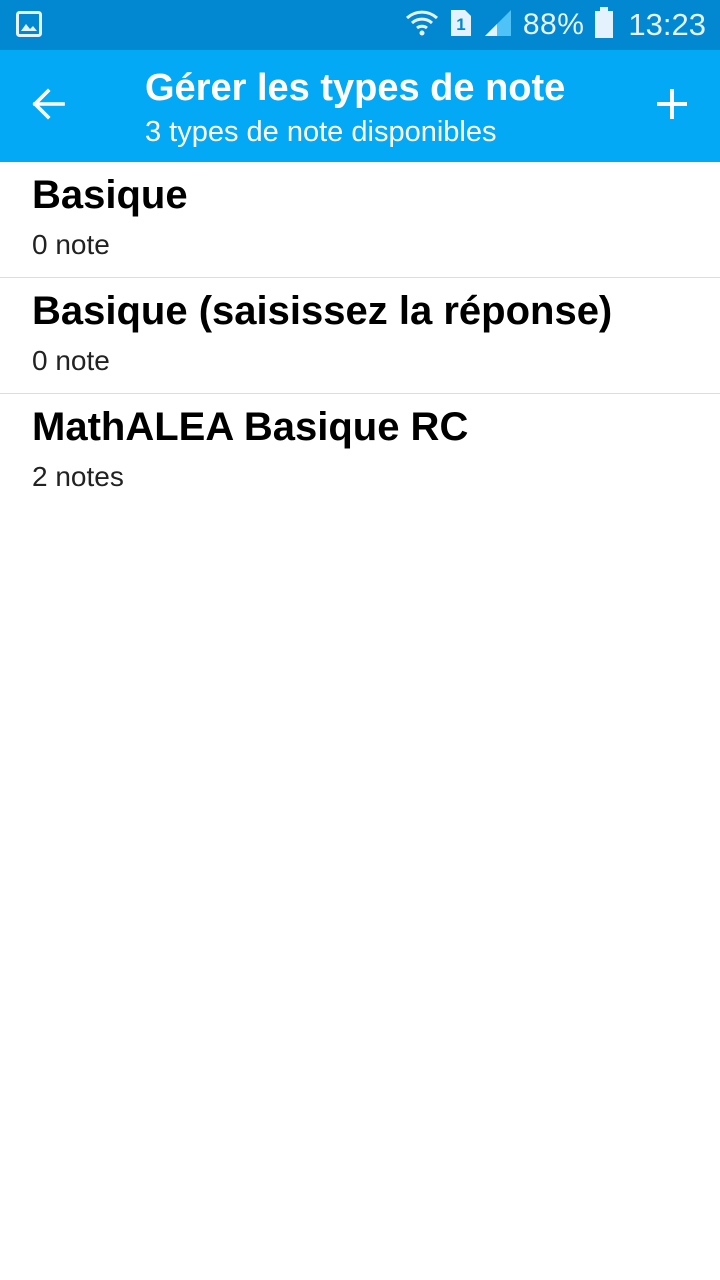 Image resolution: width=720 pixels, height=1280 pixels. I want to click on status-indicators: 1 88% 13:23, so click(555, 25).